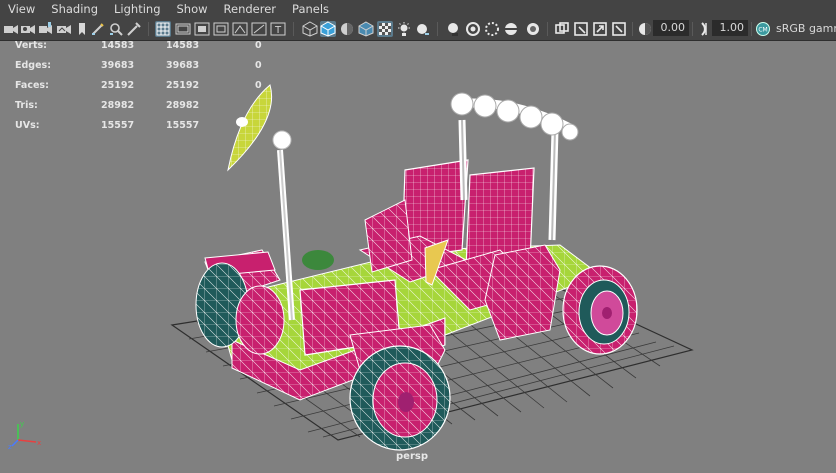 This screenshot has height=473, width=836. I want to click on field-chart-icon, so click(202, 29).